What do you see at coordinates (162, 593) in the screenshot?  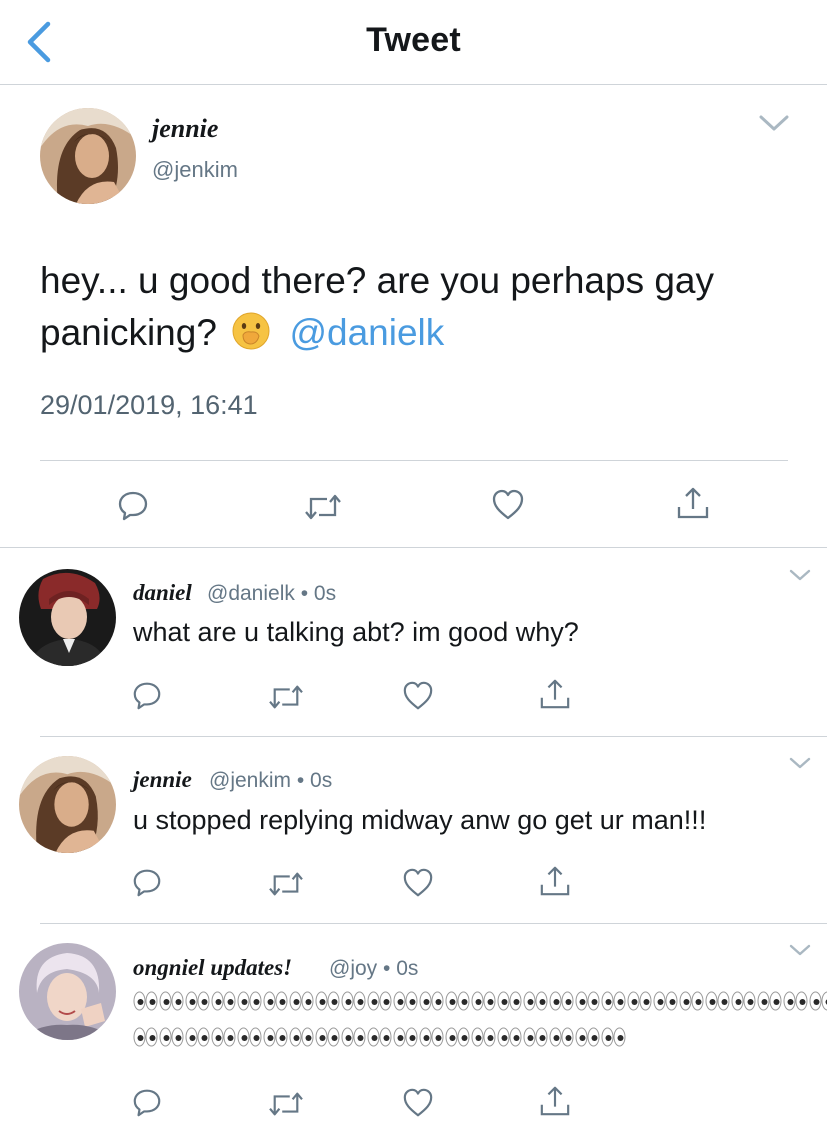 I see `author-name: daniel` at bounding box center [162, 593].